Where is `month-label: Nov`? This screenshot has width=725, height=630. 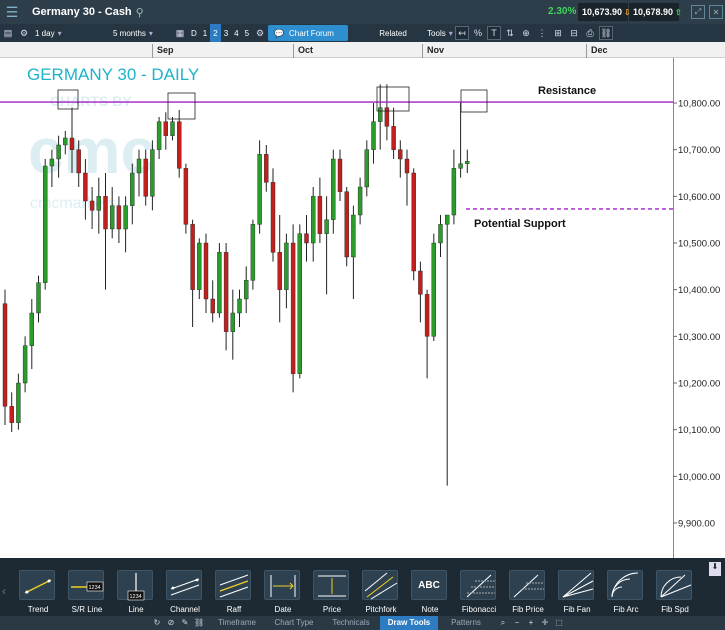
month-label: Nov is located at coordinates (433, 51).